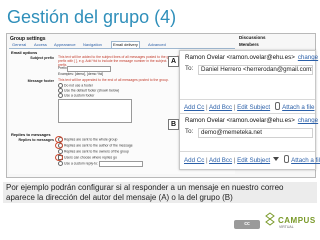 This screenshot has height=240, width=320. What do you see at coordinates (31, 134) in the screenshot?
I see `replies-heading: Replies to messages` at bounding box center [31, 134].